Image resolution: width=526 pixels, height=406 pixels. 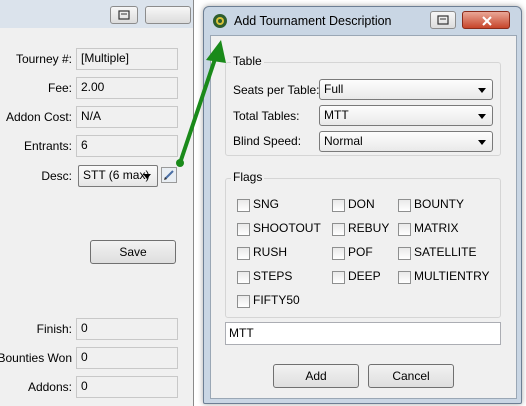 What do you see at coordinates (198, 109) in the screenshot?
I see `arrow-line` at bounding box center [198, 109].